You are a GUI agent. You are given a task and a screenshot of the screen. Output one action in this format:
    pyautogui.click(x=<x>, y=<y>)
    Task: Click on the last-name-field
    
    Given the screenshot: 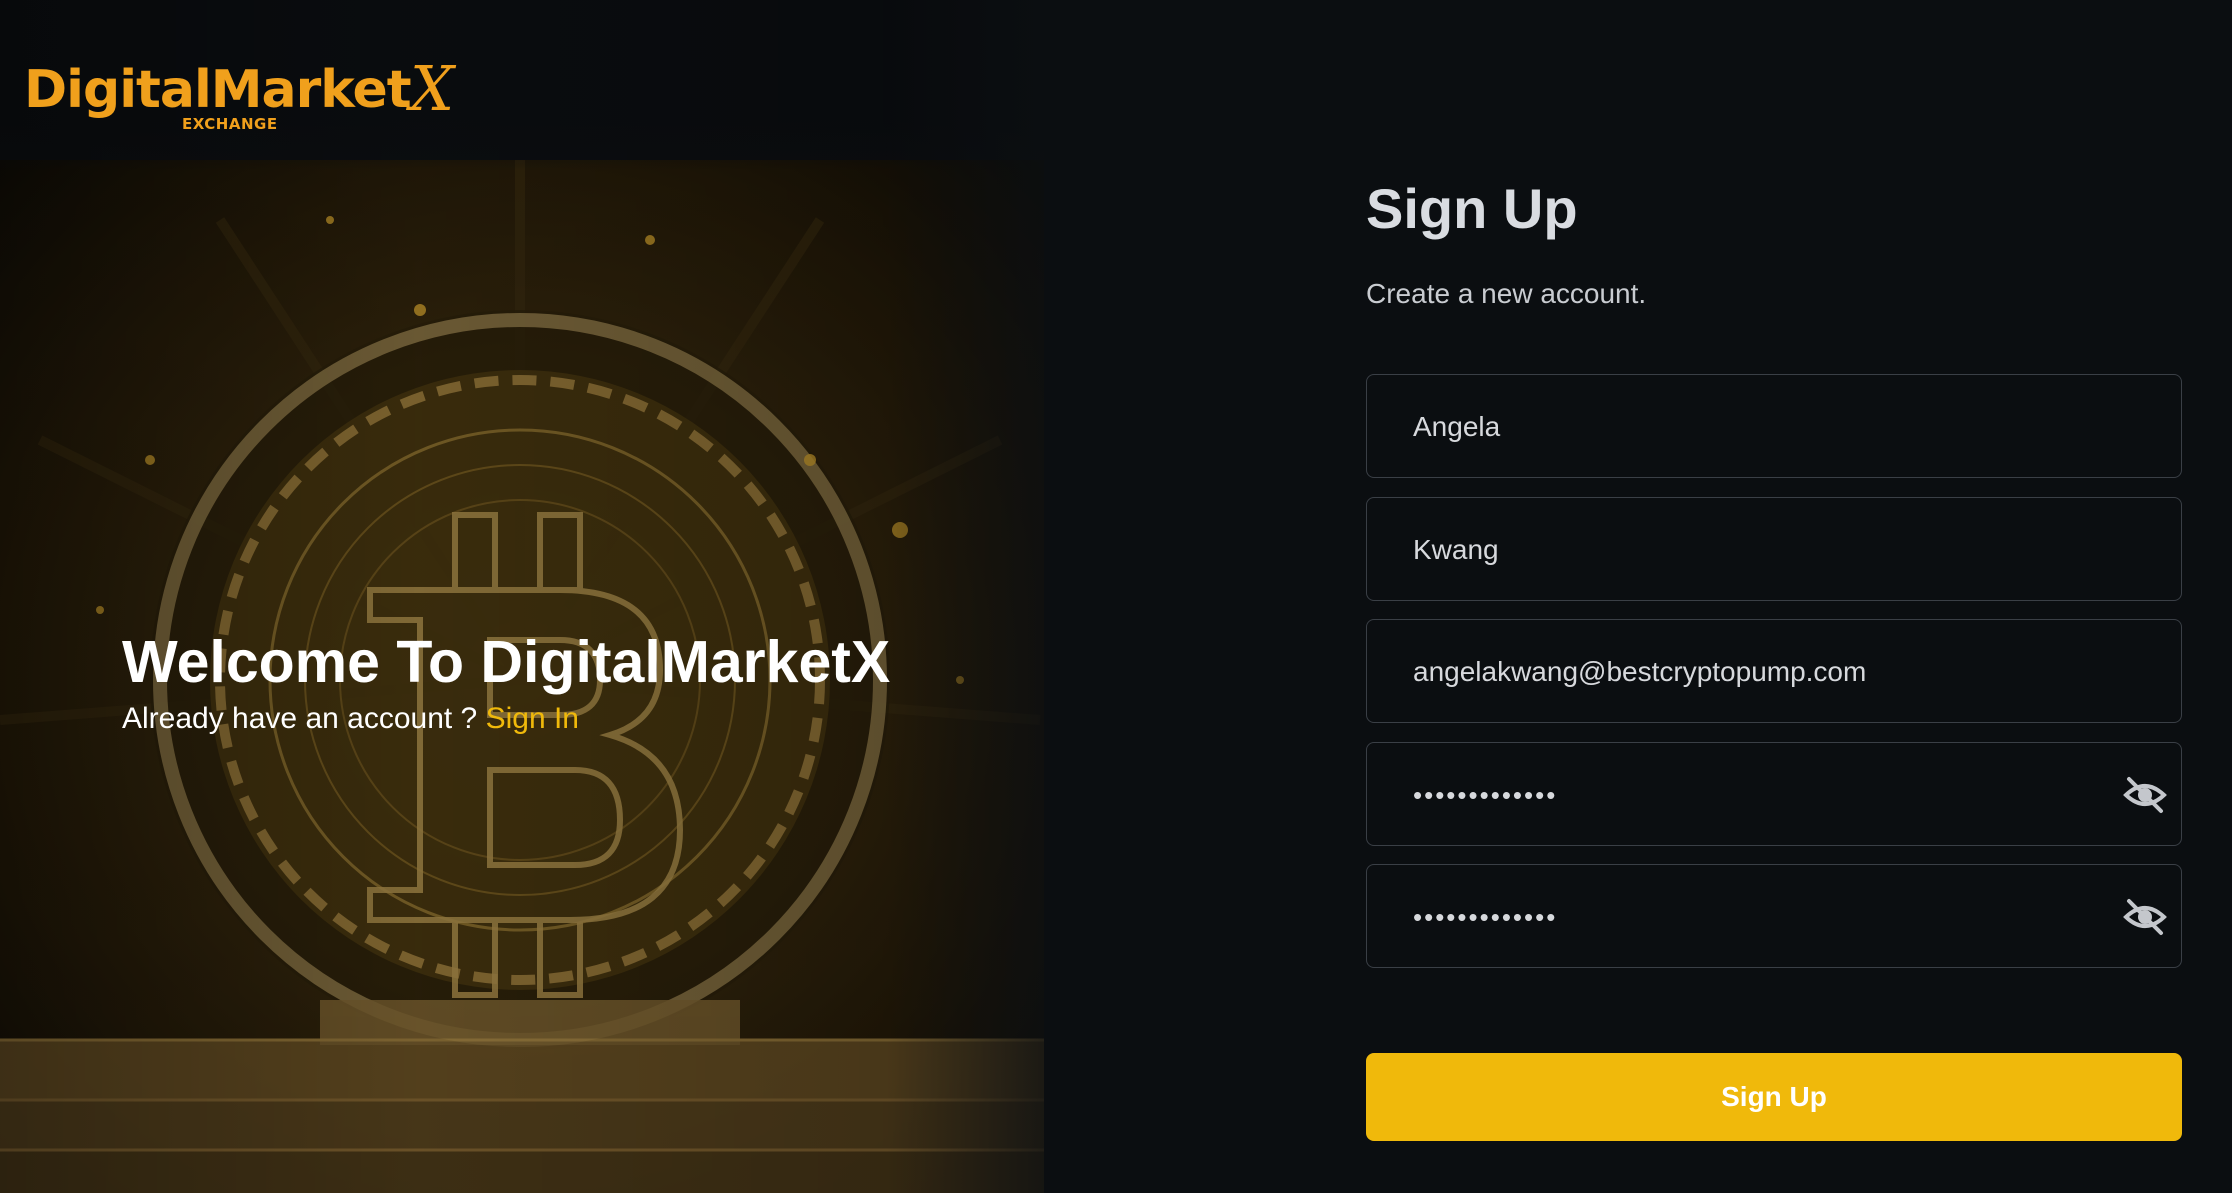 What is the action you would take?
    pyautogui.click(x=1774, y=549)
    